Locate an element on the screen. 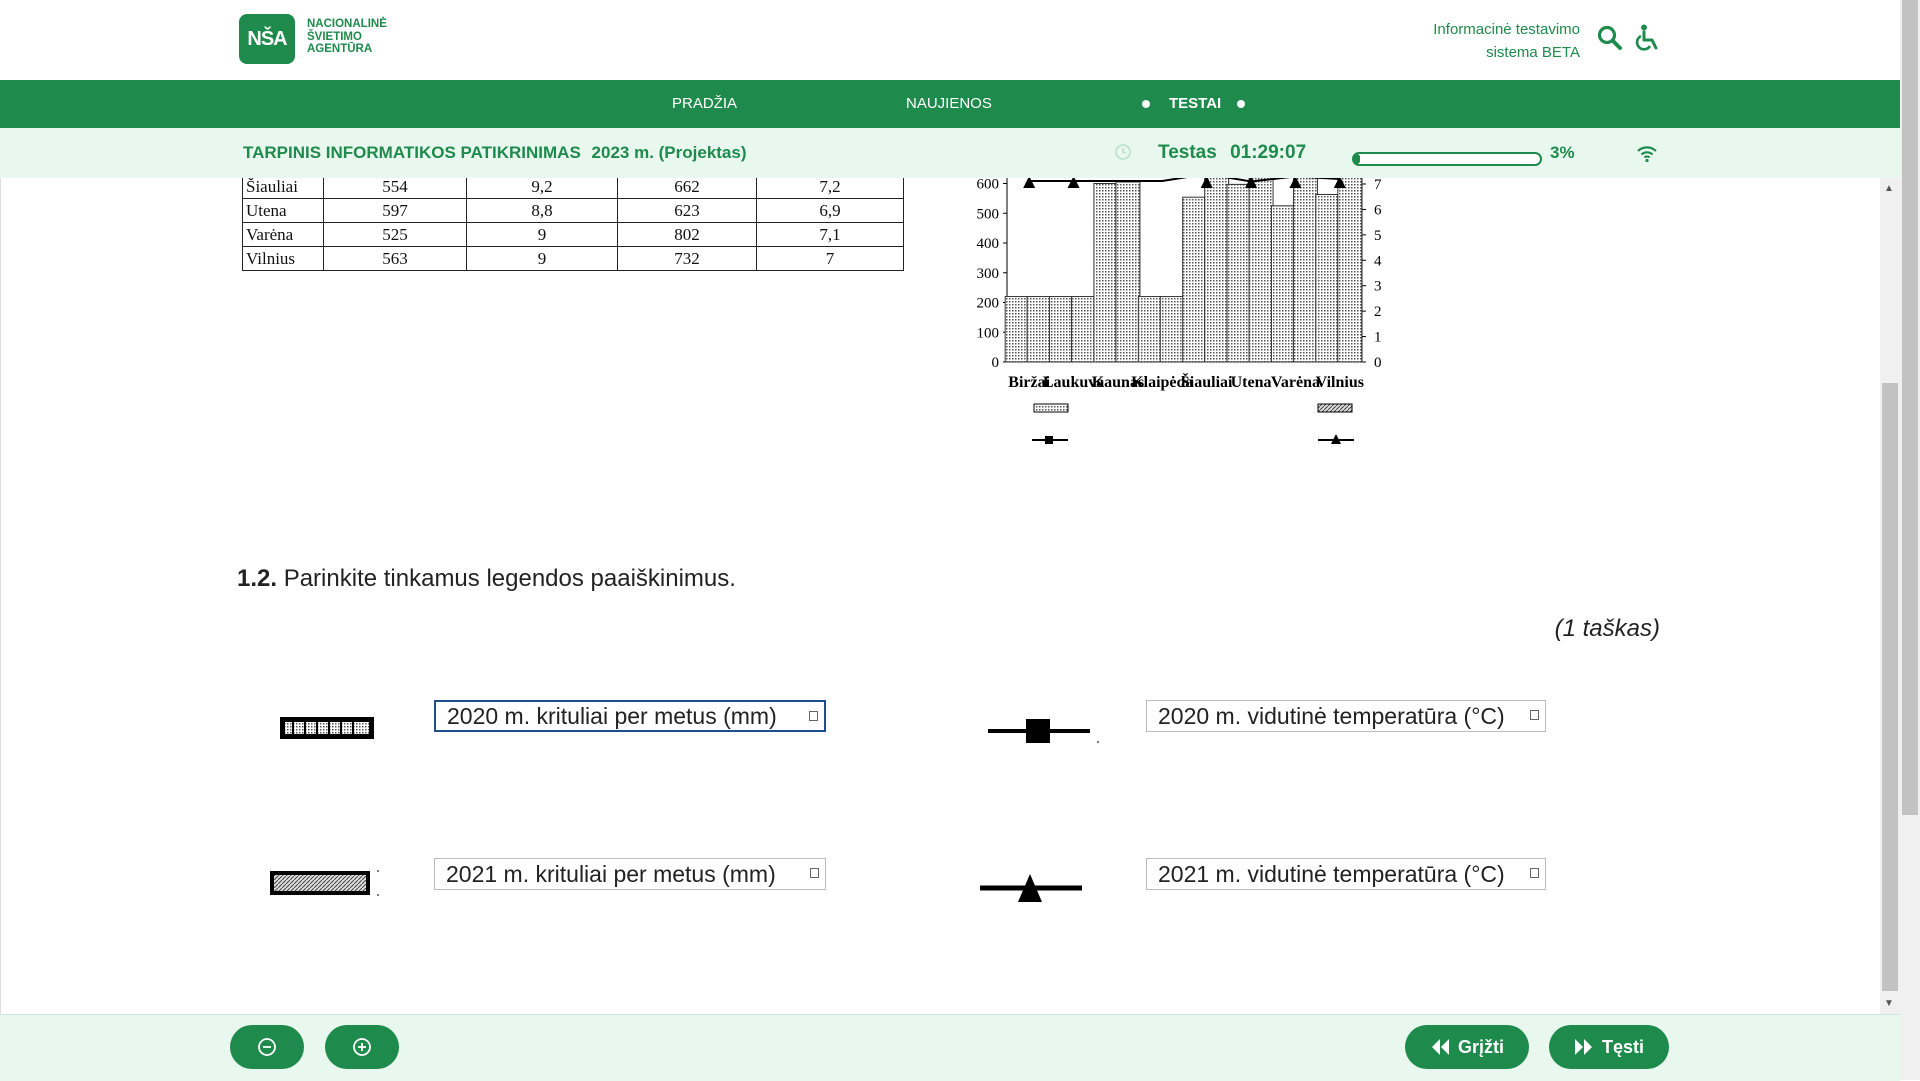 The image size is (1920, 1081). system-title-line1: Informacinė testavimo is located at coordinates (1506, 29).